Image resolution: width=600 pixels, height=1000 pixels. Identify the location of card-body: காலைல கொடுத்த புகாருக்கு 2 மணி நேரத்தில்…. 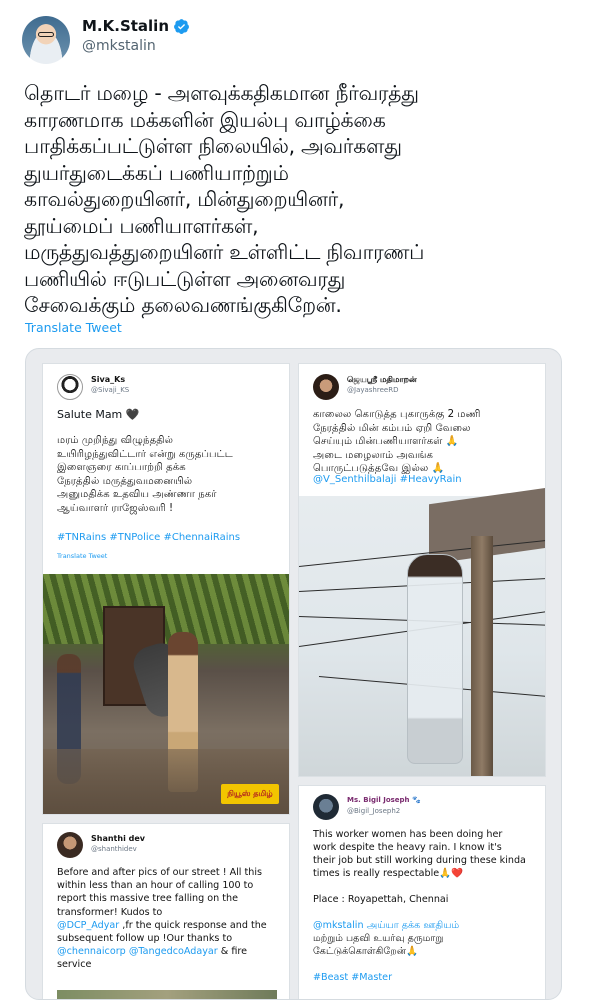
(397, 442).